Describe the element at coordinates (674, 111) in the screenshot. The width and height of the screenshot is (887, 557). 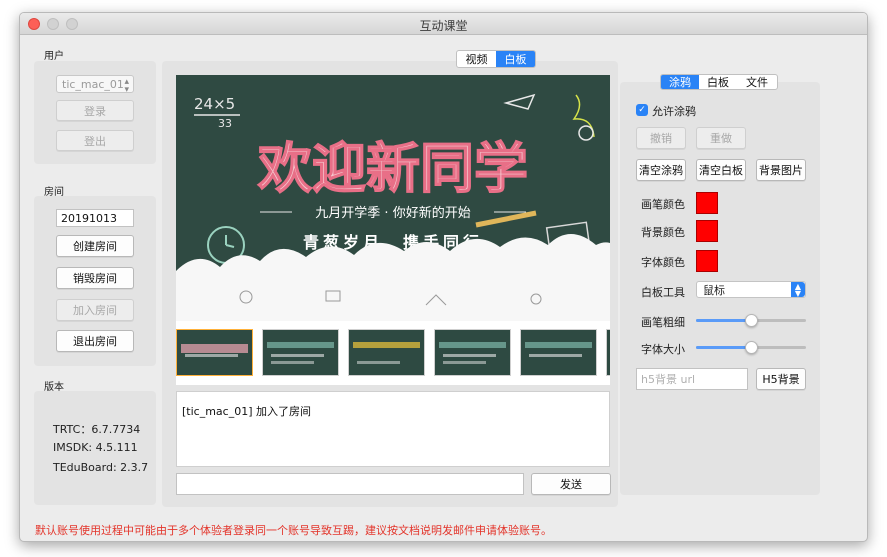
I see `allow-doodle-label: 允许涂鸦` at that location.